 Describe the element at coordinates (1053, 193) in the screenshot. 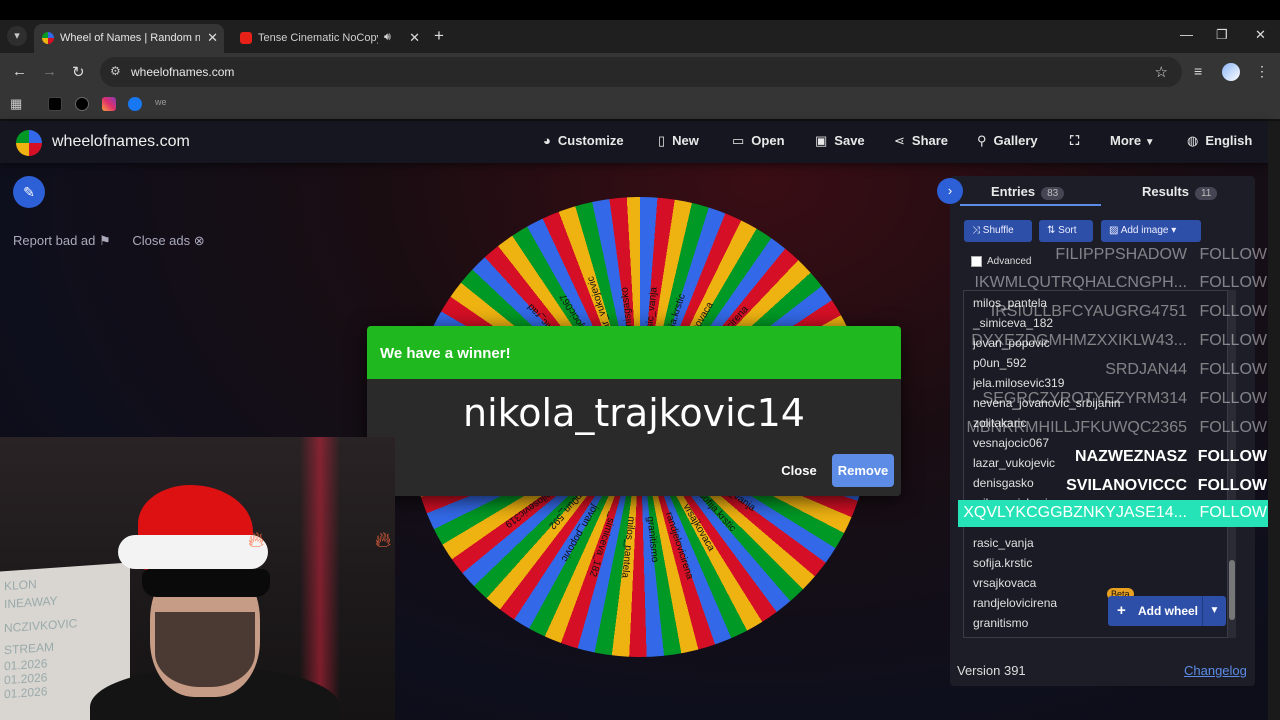

I see `entries-count-badge: 83` at that location.